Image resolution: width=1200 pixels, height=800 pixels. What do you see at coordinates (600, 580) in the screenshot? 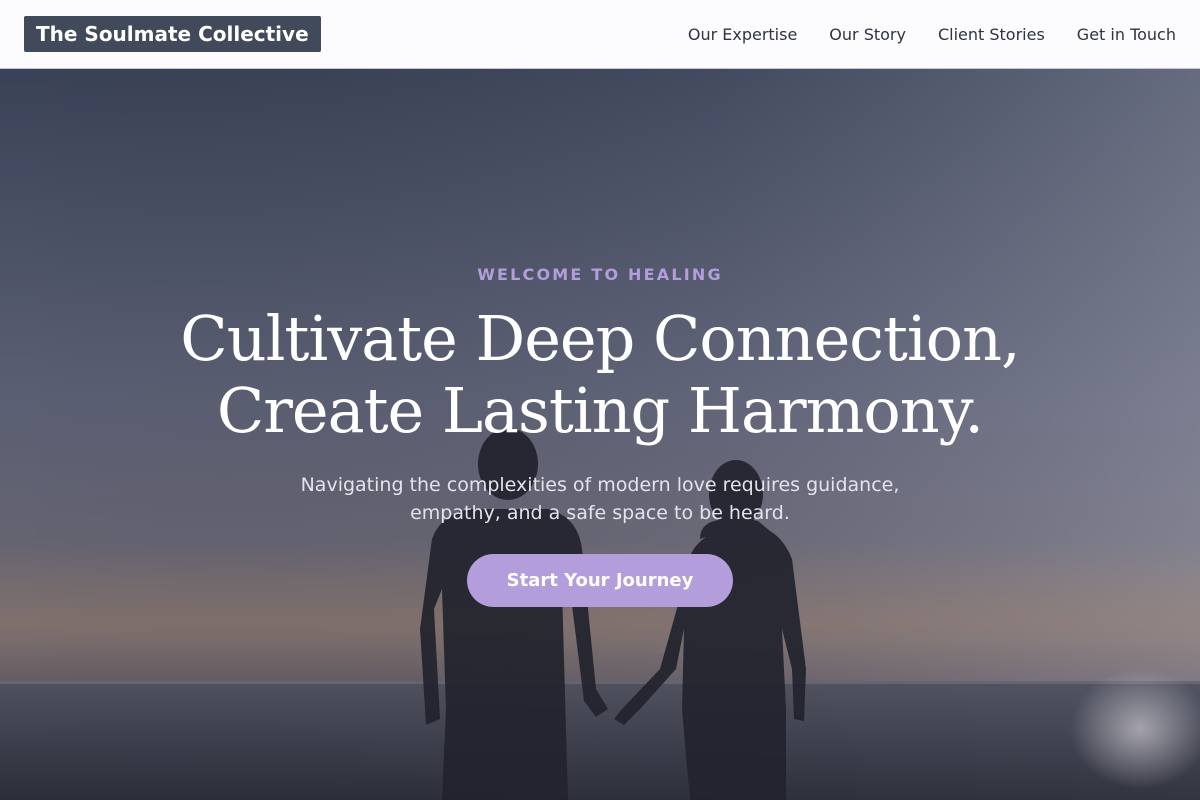
I see `start-journey-button: Start Your Journey` at bounding box center [600, 580].